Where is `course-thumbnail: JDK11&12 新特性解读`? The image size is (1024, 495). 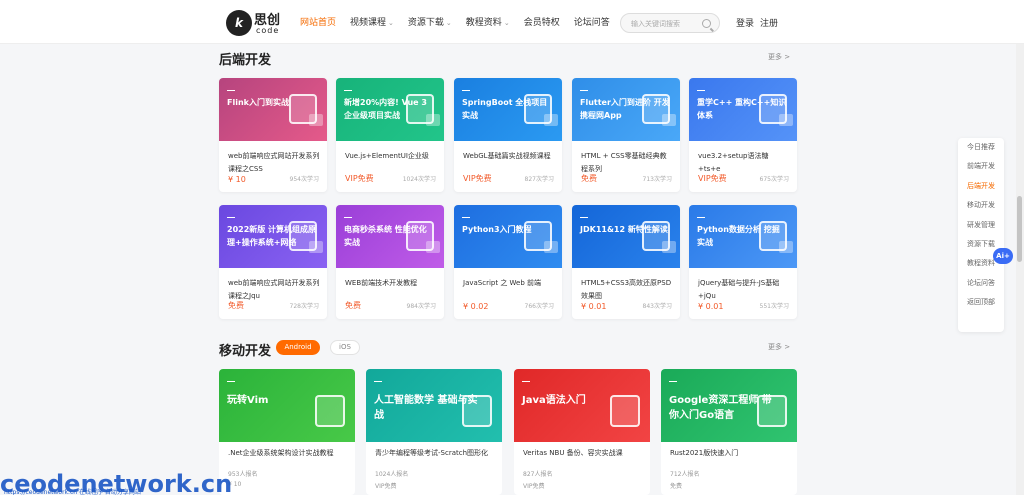
course-thumbnail: JDK11&12 新特性解读 is located at coordinates (626, 236).